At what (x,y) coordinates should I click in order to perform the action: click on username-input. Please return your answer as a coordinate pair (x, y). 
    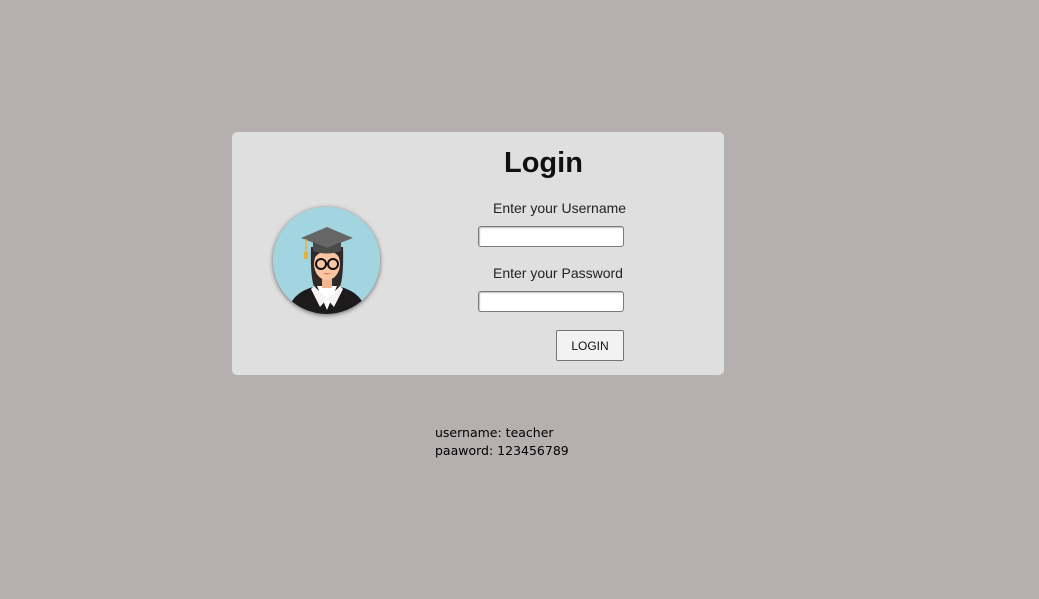
    Looking at the image, I should click on (551, 236).